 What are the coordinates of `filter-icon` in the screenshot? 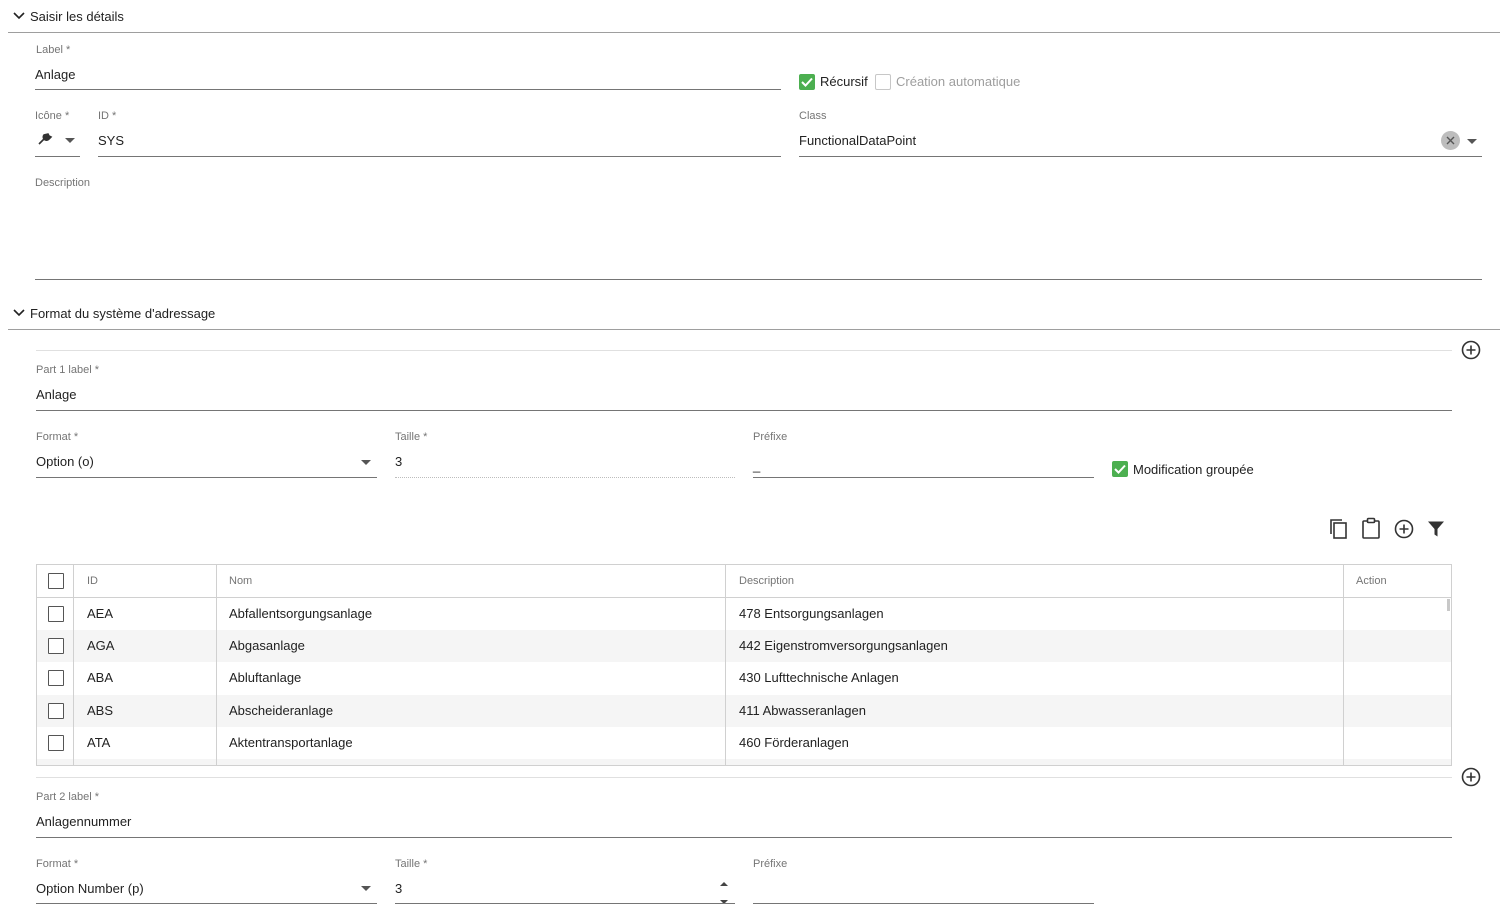 It's located at (1436, 529).